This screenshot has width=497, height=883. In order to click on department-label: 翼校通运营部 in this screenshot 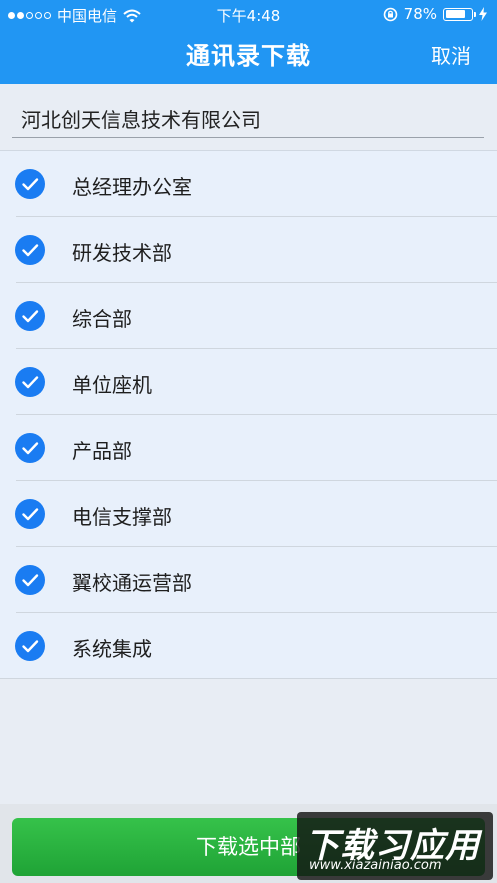, I will do `click(132, 583)`.